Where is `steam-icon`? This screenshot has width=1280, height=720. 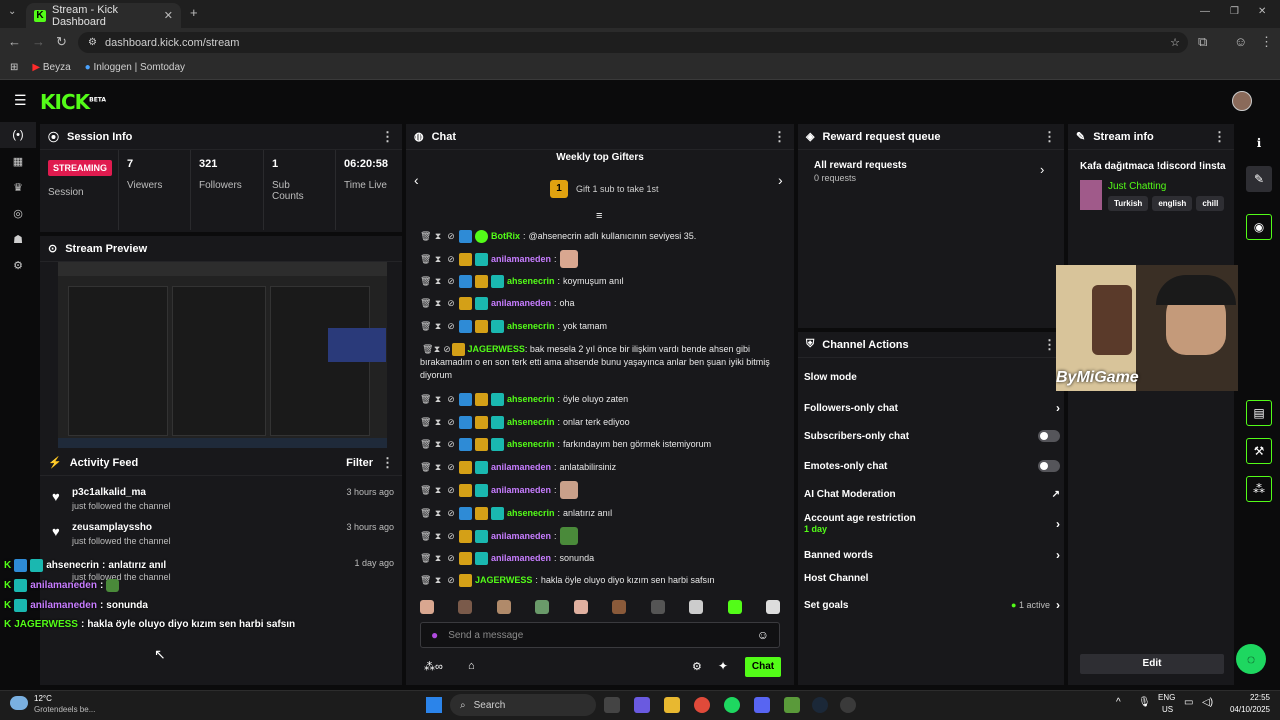 steam-icon is located at coordinates (820, 705).